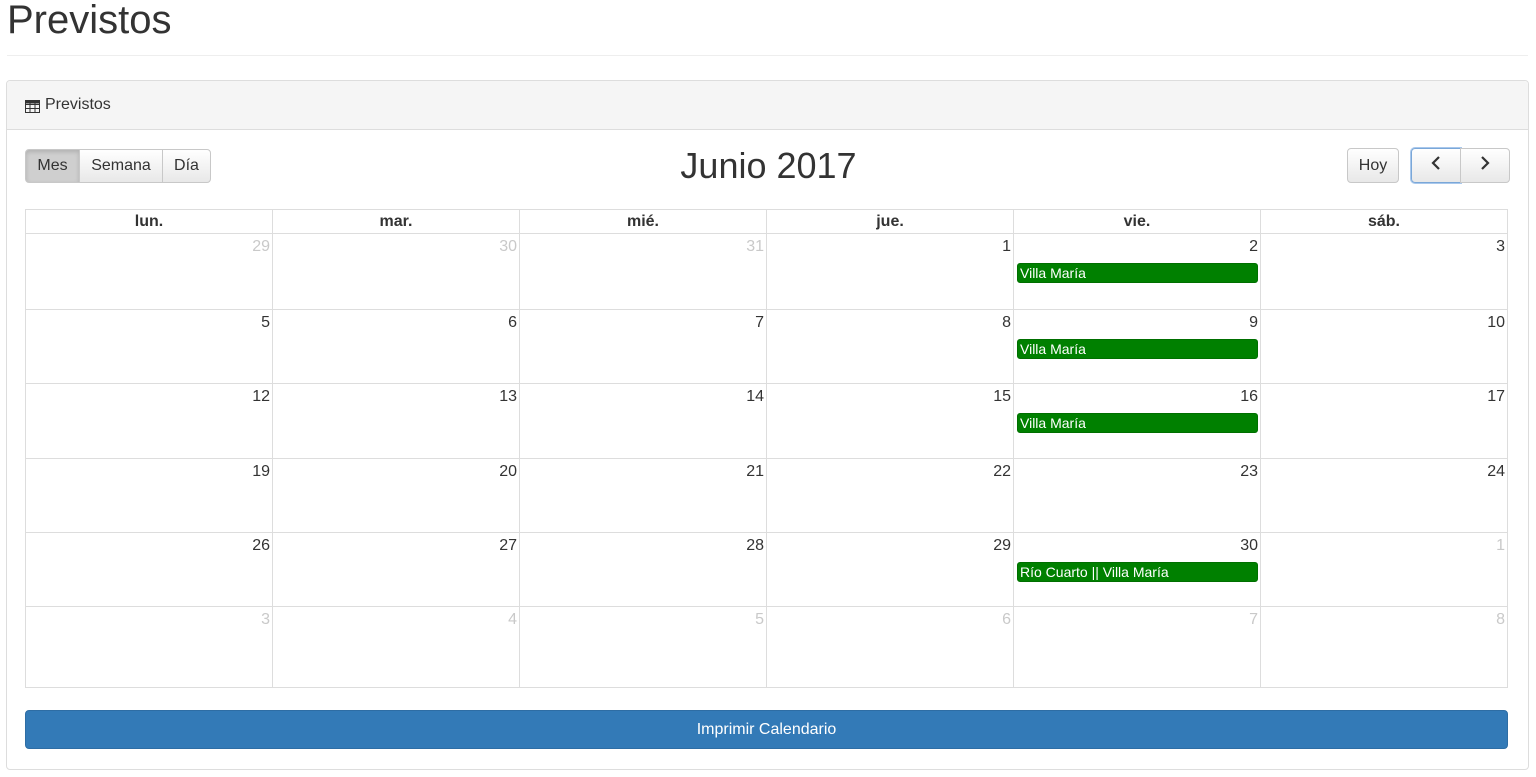 This screenshot has width=1536, height=777. I want to click on calendar-event: Río Cuarto || Villa María, so click(1137, 572).